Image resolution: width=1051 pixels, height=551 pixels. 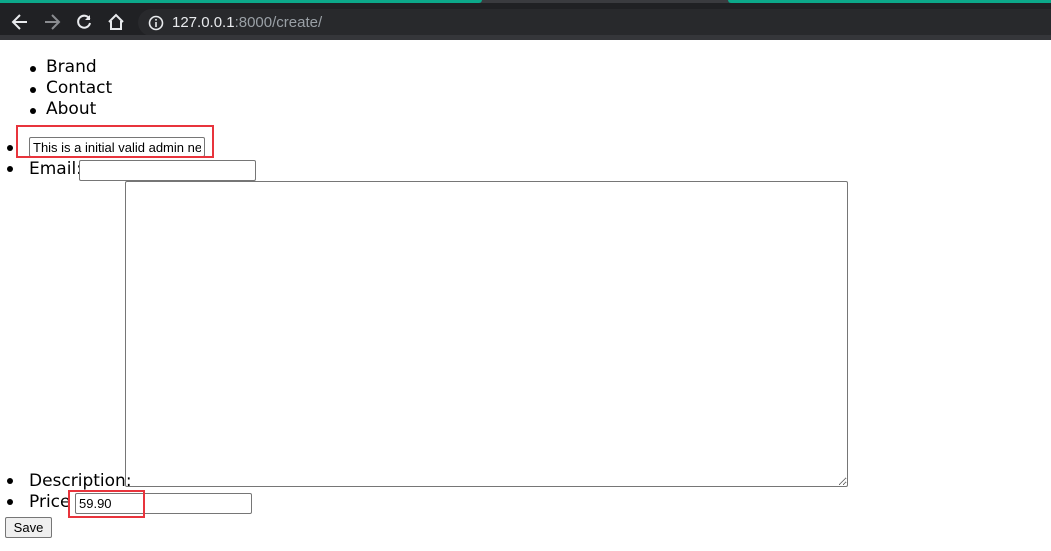 I want to click on reload-icon, so click(x=84, y=21).